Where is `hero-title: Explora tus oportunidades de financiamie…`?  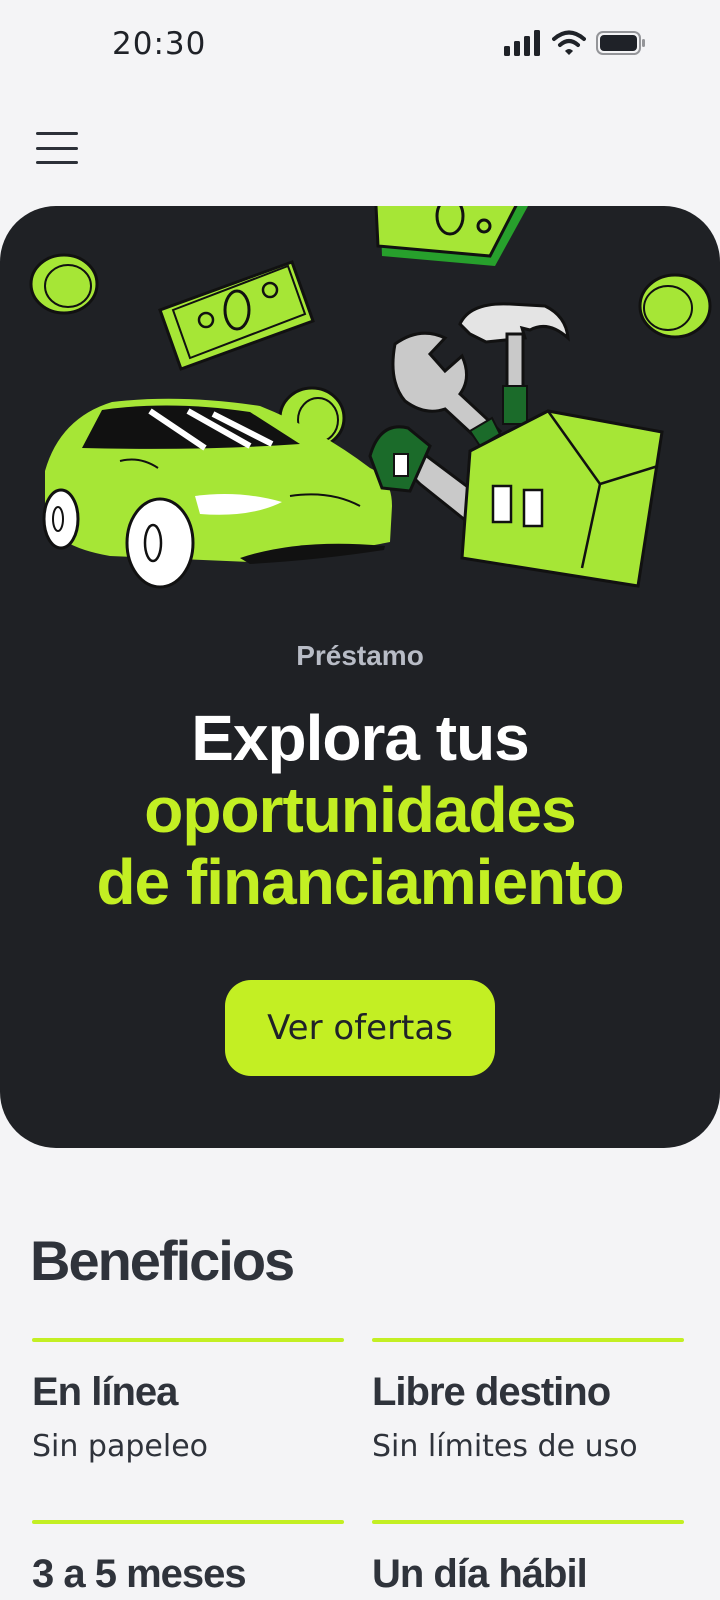
hero-title: Explora tus oportunidades de financiamie… is located at coordinates (360, 810).